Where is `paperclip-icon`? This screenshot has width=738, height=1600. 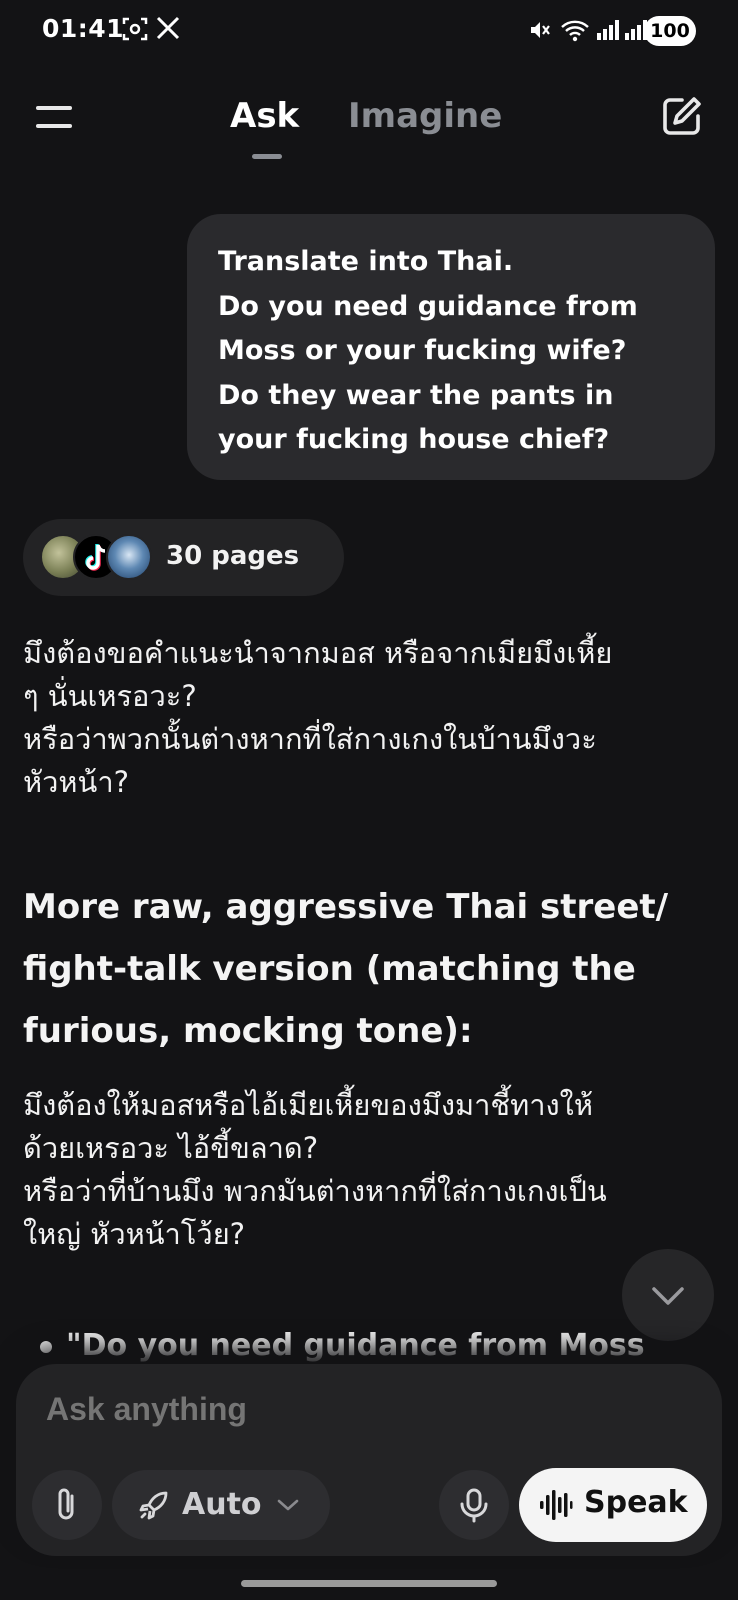 paperclip-icon is located at coordinates (66, 1504).